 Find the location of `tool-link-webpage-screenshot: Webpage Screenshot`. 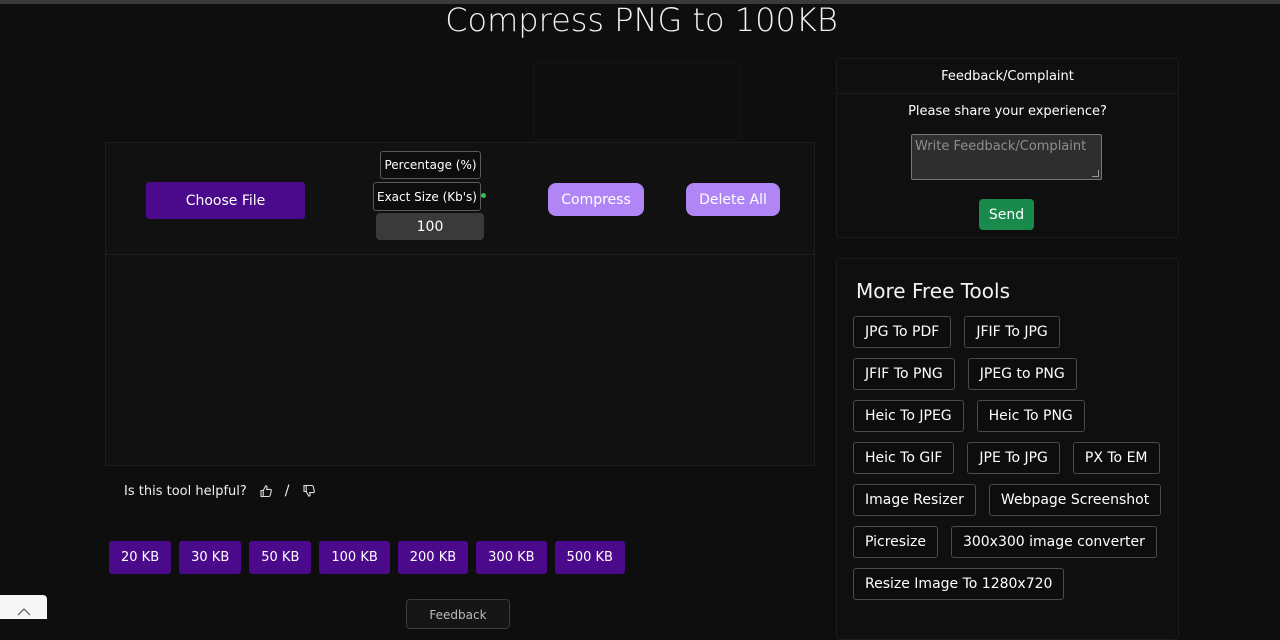

tool-link-webpage-screenshot: Webpage Screenshot is located at coordinates (1075, 500).